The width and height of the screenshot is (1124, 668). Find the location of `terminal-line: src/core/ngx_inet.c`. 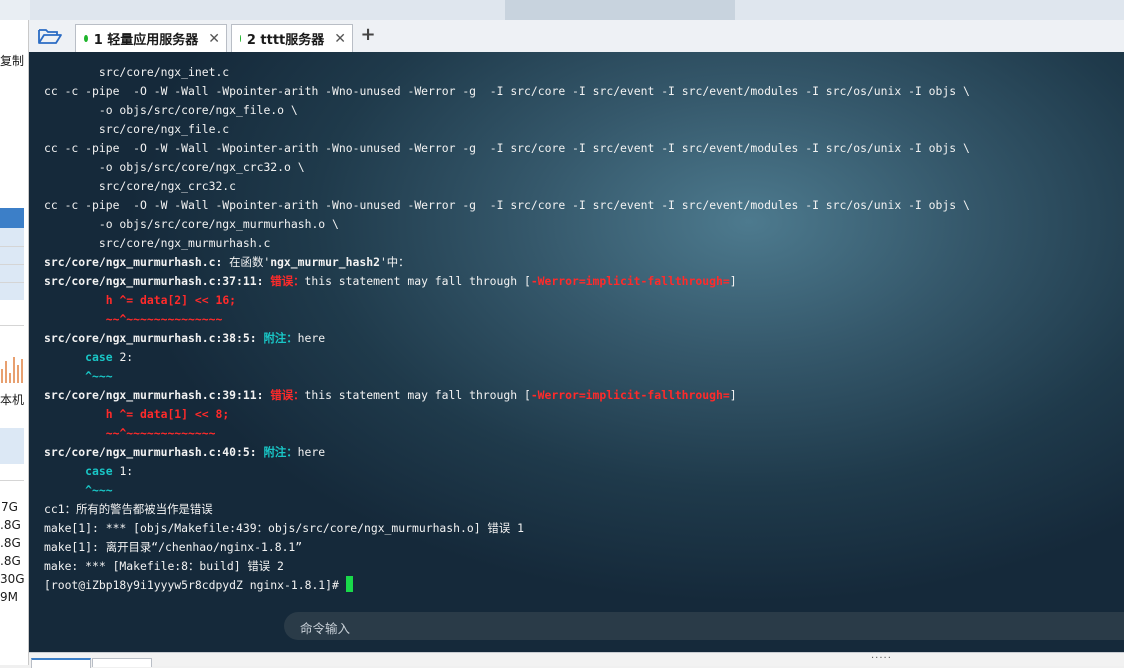

terminal-line: src/core/ngx_inet.c is located at coordinates (507, 72).